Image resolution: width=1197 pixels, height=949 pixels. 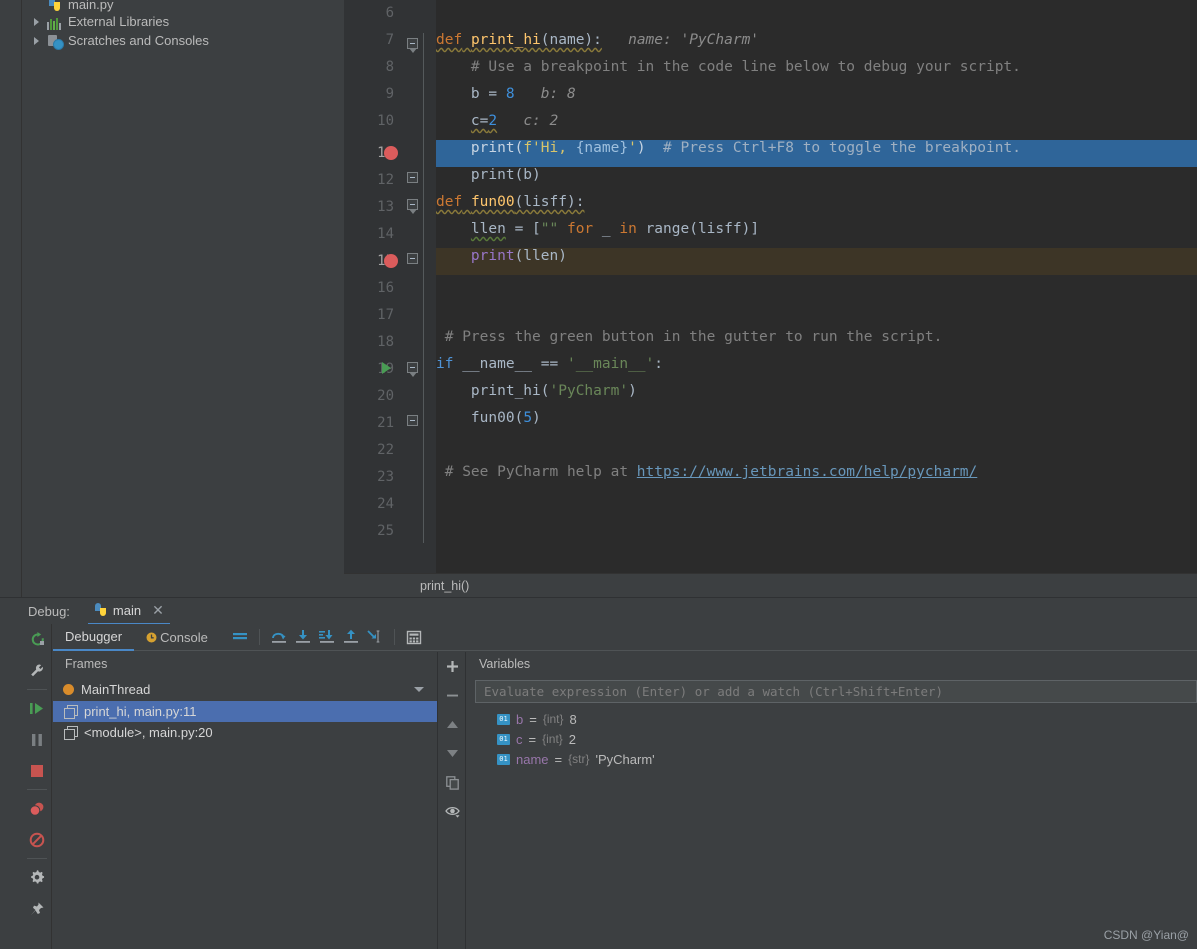 I want to click on line-number: 14, so click(x=385, y=234).